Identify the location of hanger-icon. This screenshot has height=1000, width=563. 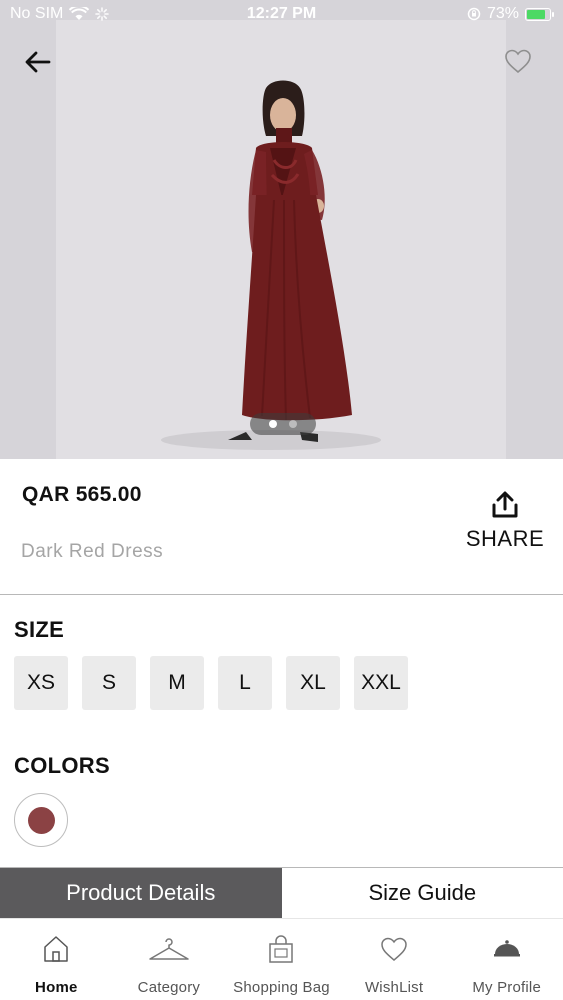
(169, 949).